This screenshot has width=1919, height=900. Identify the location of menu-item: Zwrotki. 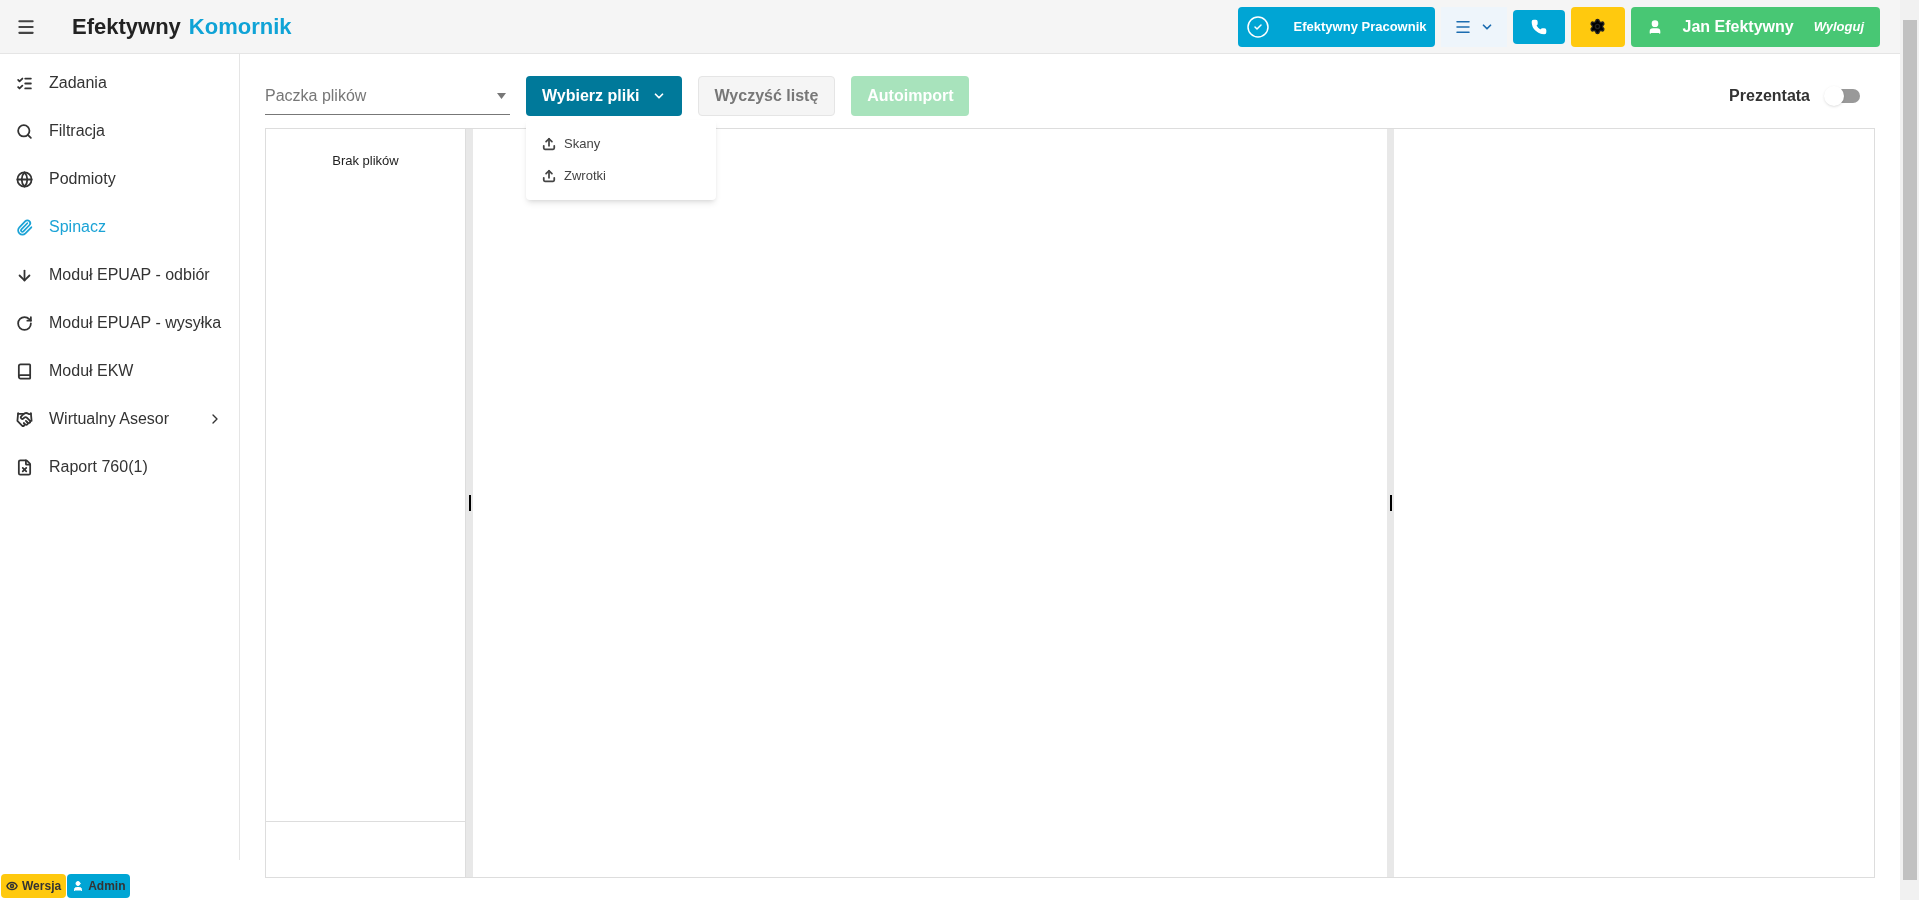
(621, 176).